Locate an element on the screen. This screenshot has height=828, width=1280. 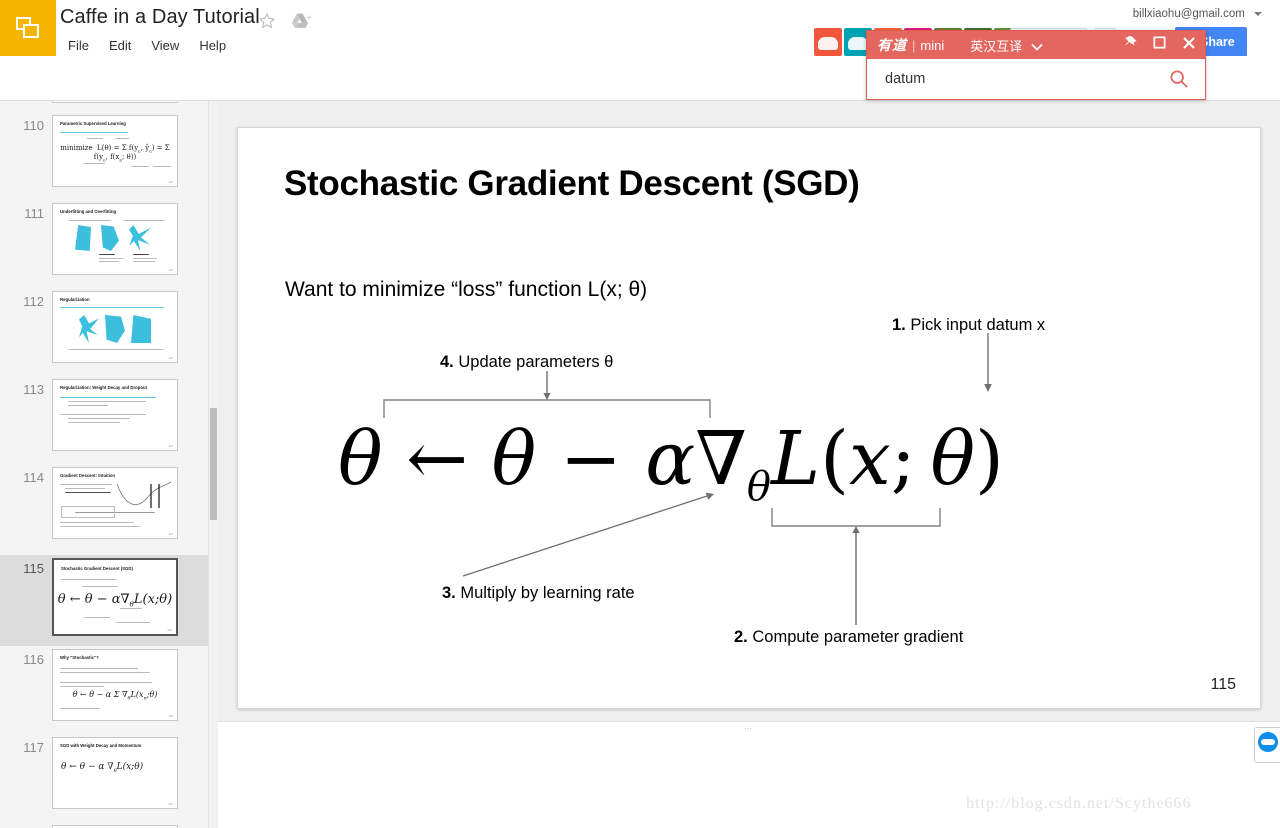
youdao-language-selector: 英汉互译 is located at coordinates (996, 45).